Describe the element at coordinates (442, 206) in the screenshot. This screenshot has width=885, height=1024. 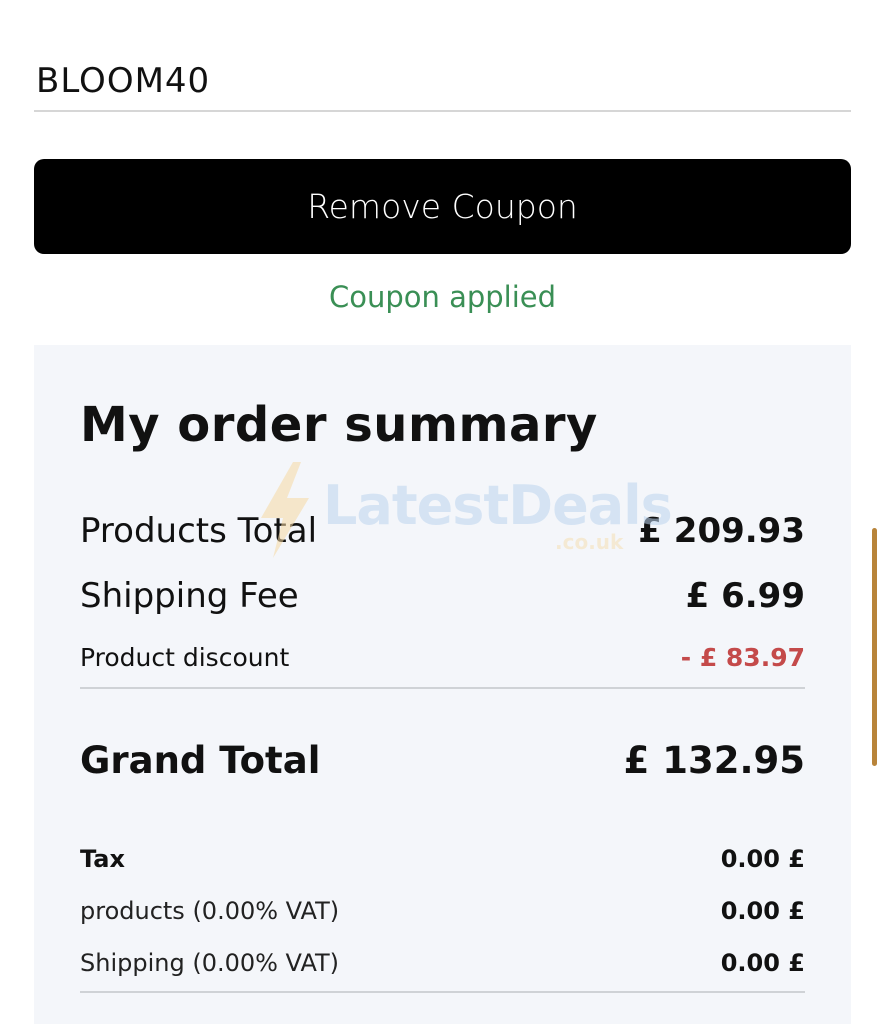
I see `remove-coupon-button: Remove Coupon` at that location.